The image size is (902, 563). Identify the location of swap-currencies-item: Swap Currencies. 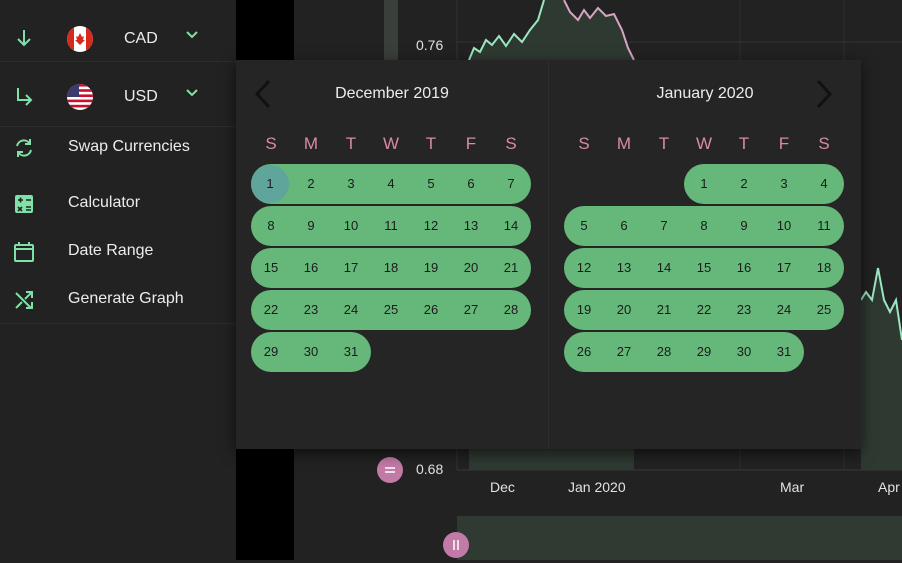
(118, 148).